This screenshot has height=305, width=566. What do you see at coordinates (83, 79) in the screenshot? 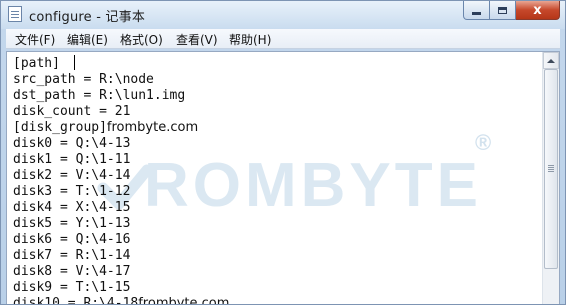
I see `text-line: src_path = R:\node` at bounding box center [83, 79].